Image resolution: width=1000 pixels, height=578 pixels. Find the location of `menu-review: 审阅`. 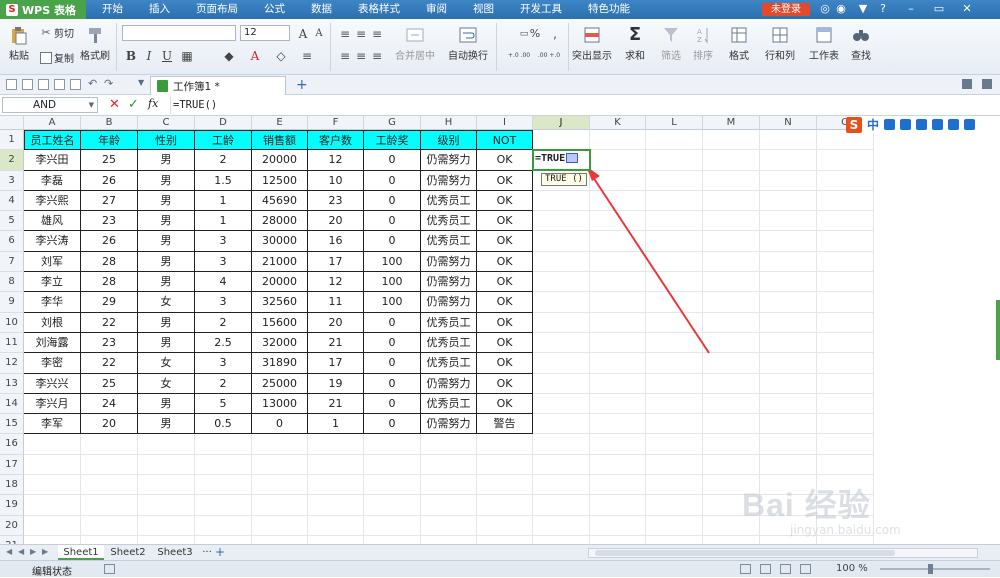

menu-review: 审阅 is located at coordinates (436, 9).